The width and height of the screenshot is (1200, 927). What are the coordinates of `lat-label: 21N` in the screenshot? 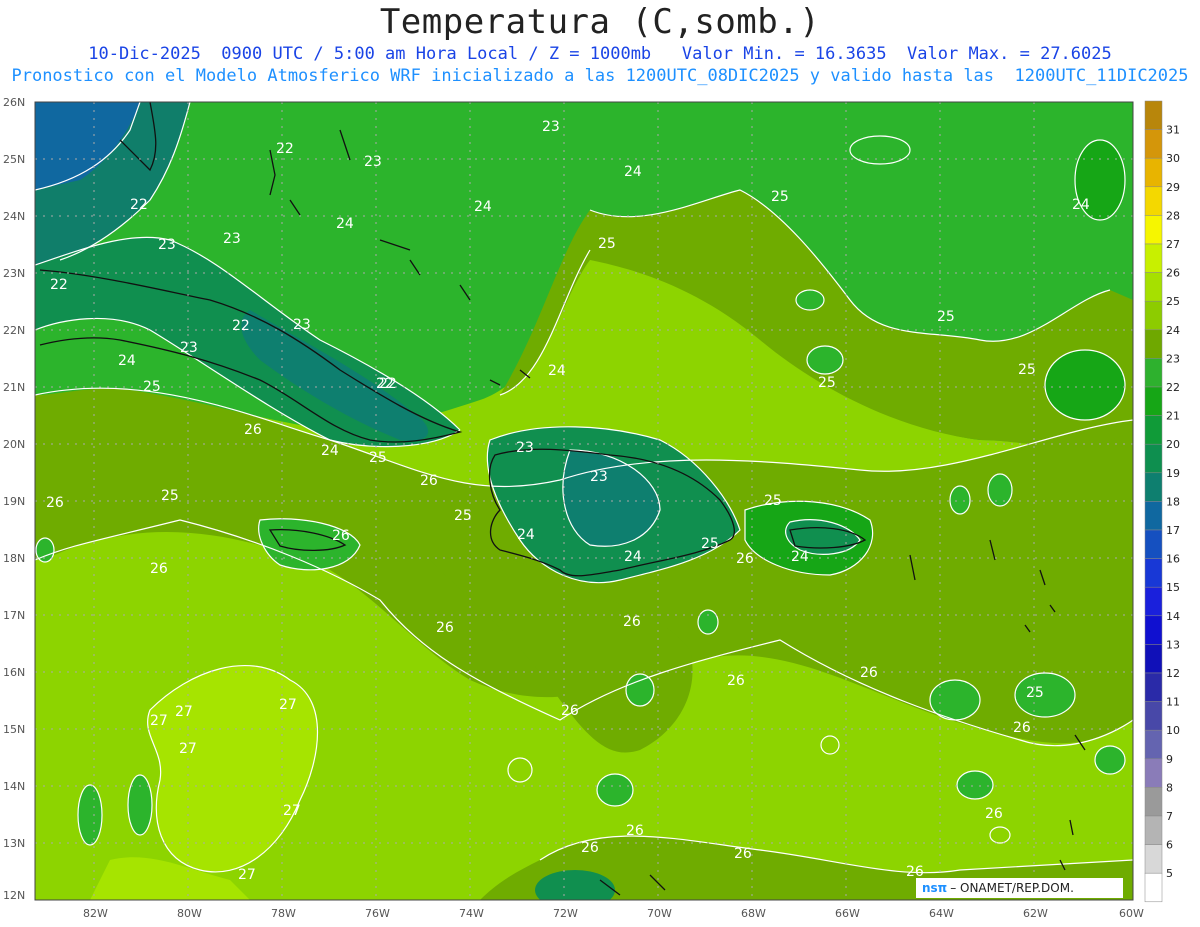 It's located at (14, 387).